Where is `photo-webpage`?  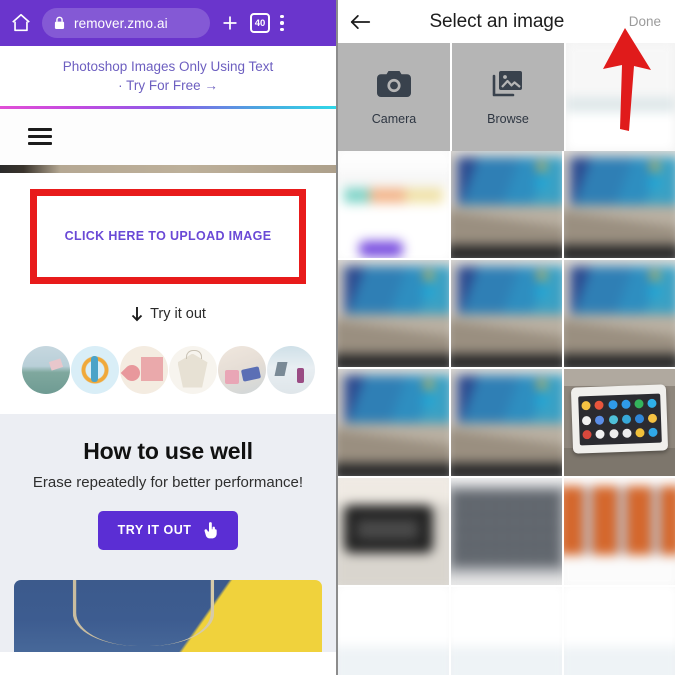 photo-webpage is located at coordinates (393, 204).